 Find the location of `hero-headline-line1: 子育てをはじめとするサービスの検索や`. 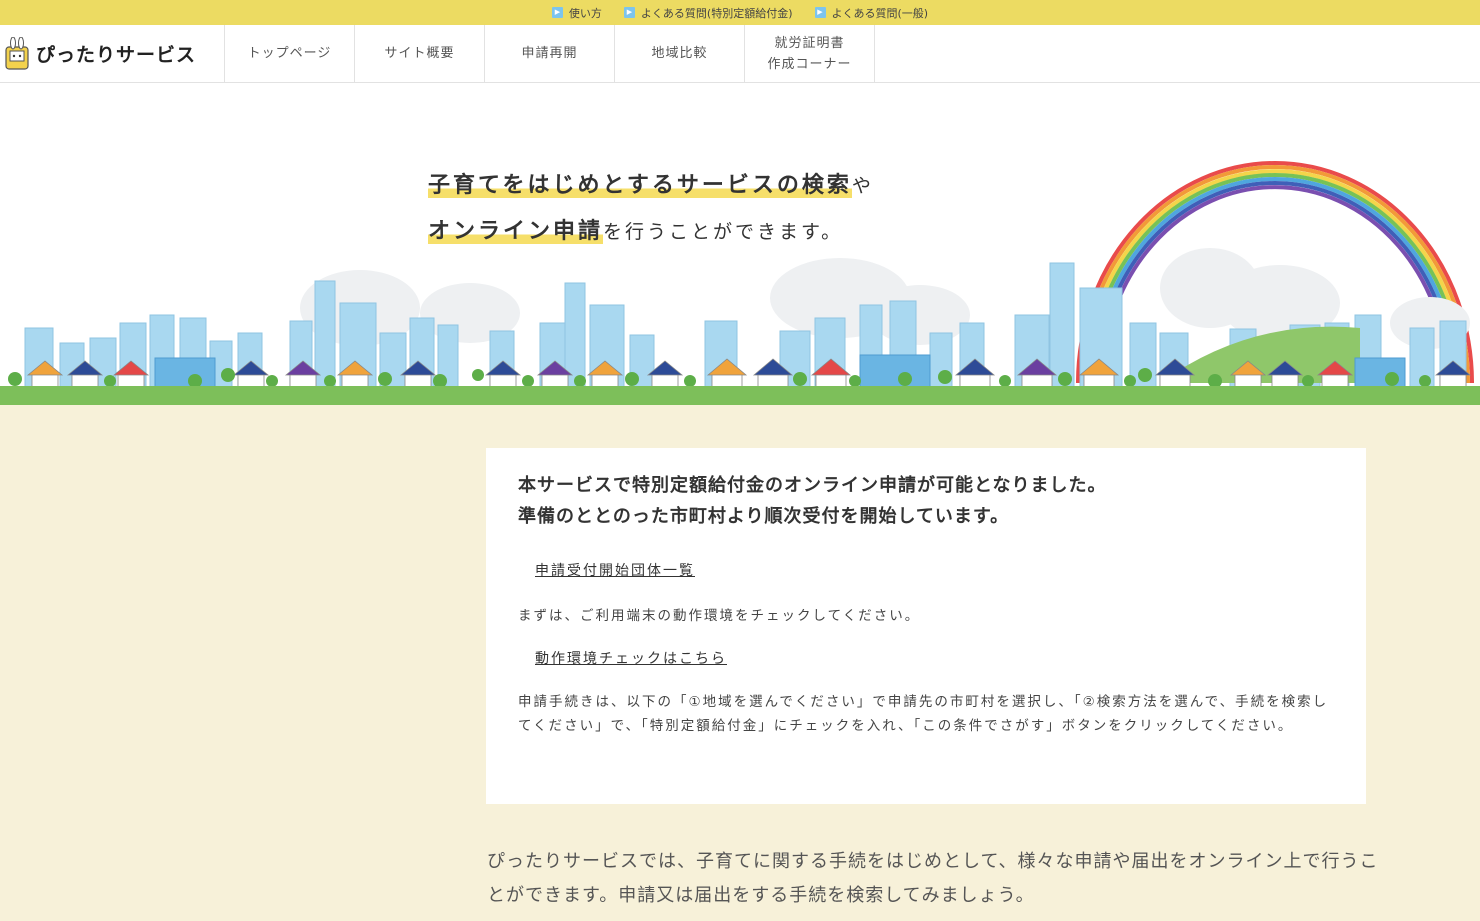

hero-headline-line1: 子育てをはじめとするサービスの検索や is located at coordinates (651, 183).